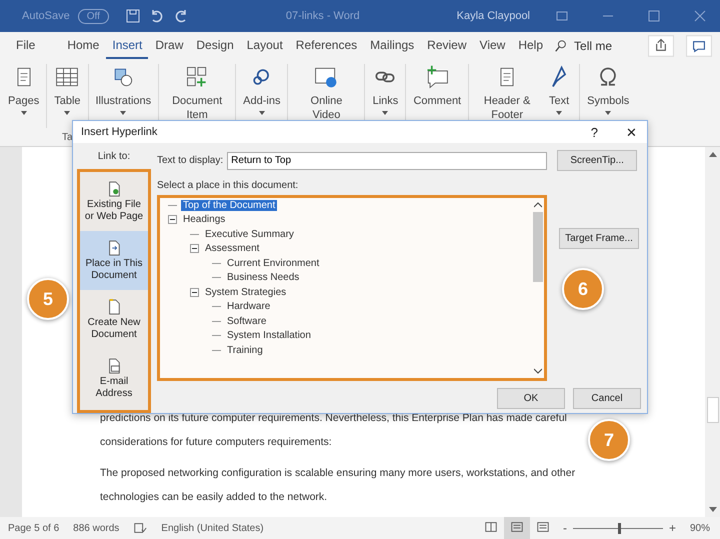 Image resolution: width=720 pixels, height=539 pixels. Describe the element at coordinates (273, 263) in the screenshot. I see `tree-item: Current Environment` at that location.